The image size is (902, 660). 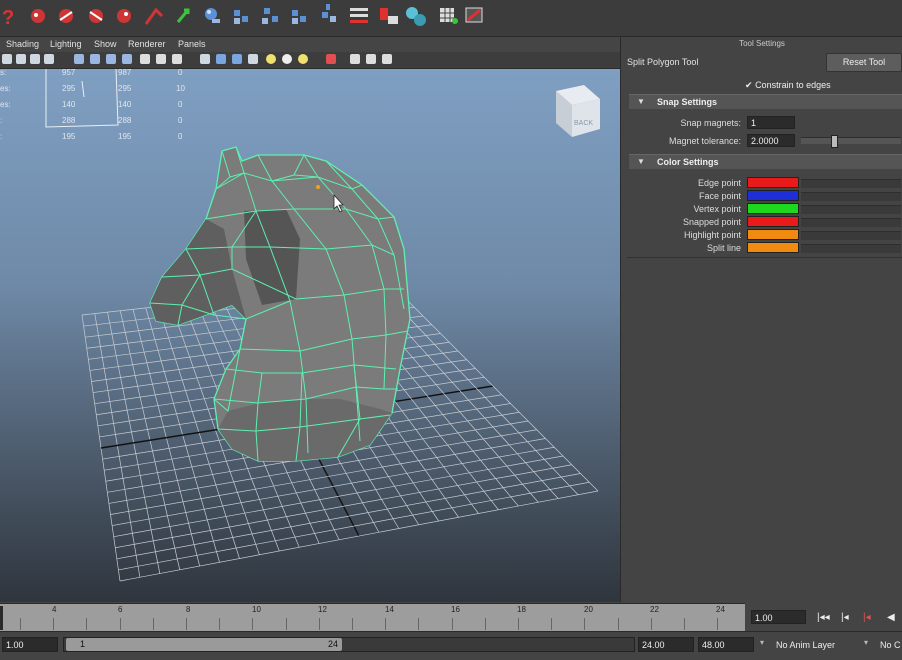 I want to click on face-point-slider, so click(x=851, y=196).